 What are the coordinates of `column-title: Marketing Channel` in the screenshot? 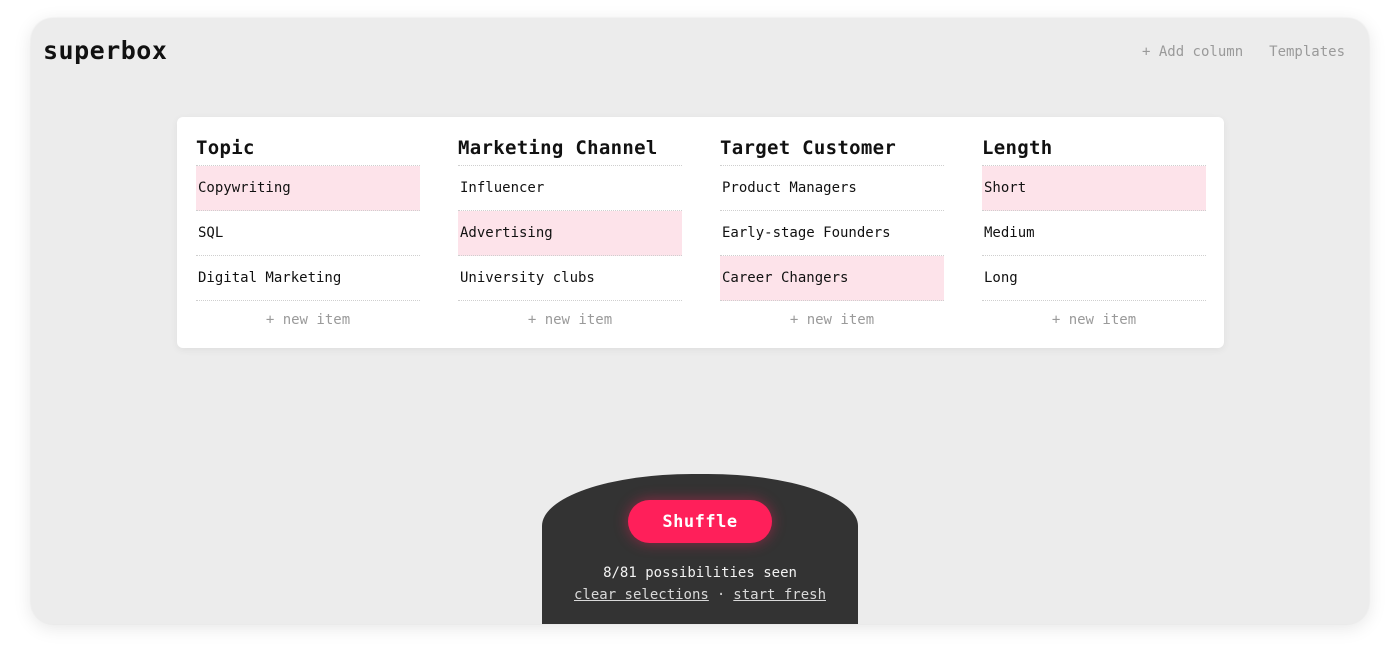 It's located at (570, 150).